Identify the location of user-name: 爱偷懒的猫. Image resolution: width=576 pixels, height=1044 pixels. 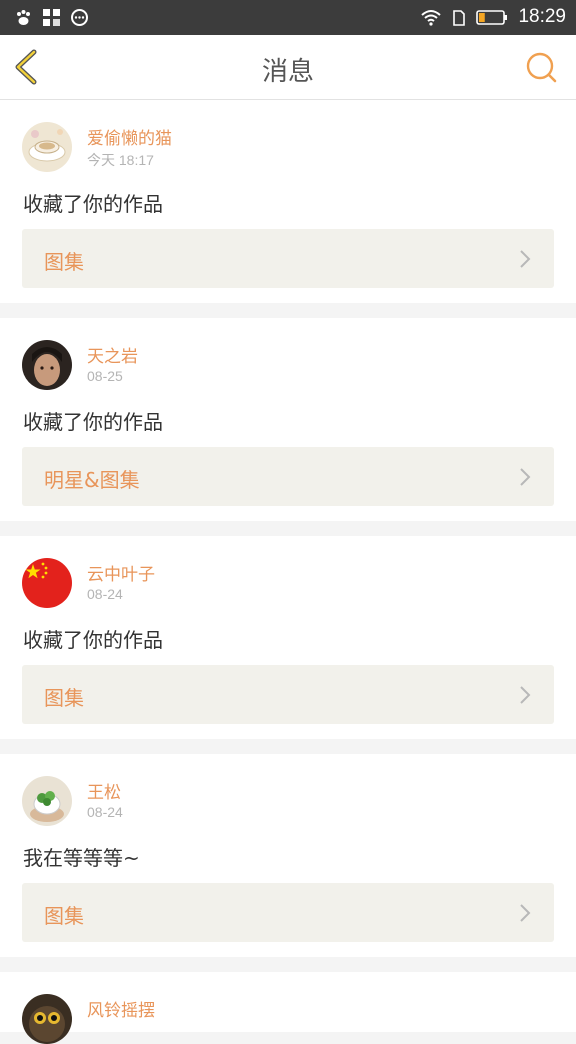
(129, 136).